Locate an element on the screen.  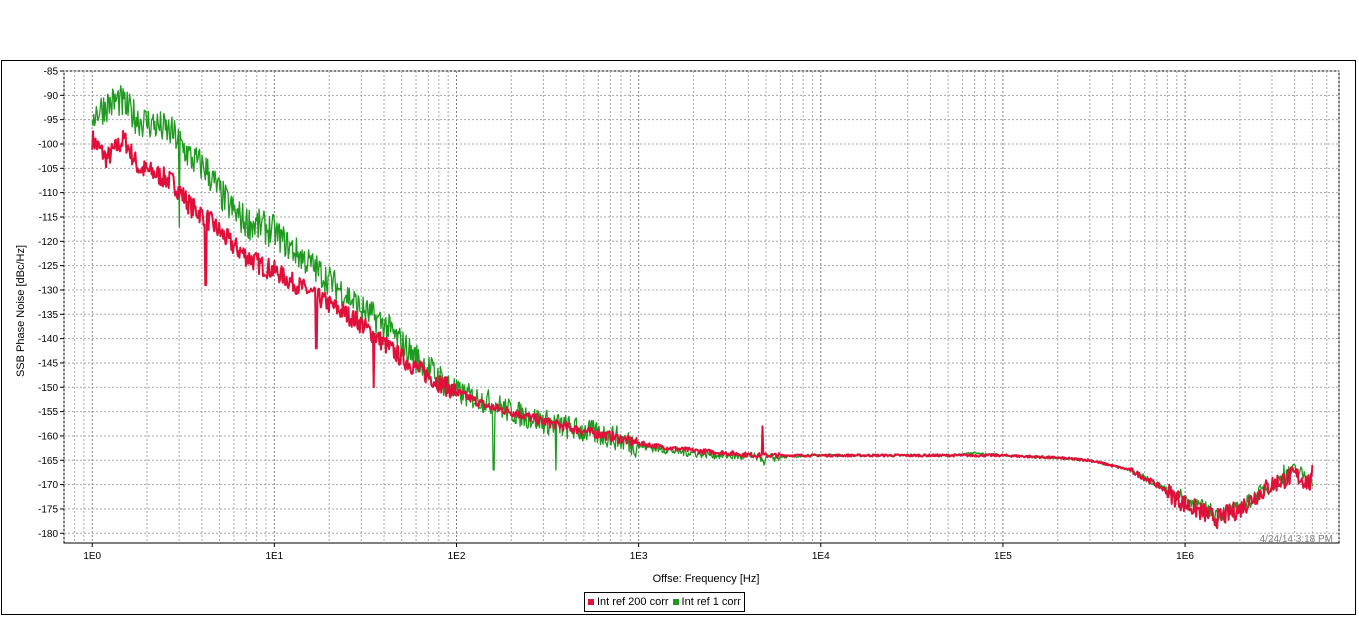
legend-item-int-ref-1-corr: Int ref 1 corr is located at coordinates (706, 602).